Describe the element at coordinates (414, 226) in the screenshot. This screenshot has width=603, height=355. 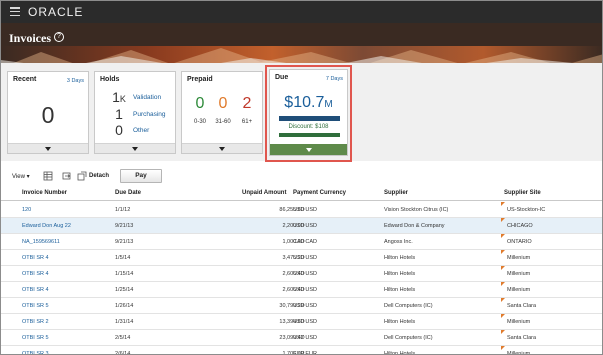
I see `cell-supplier: Edward Don & Company` at that location.